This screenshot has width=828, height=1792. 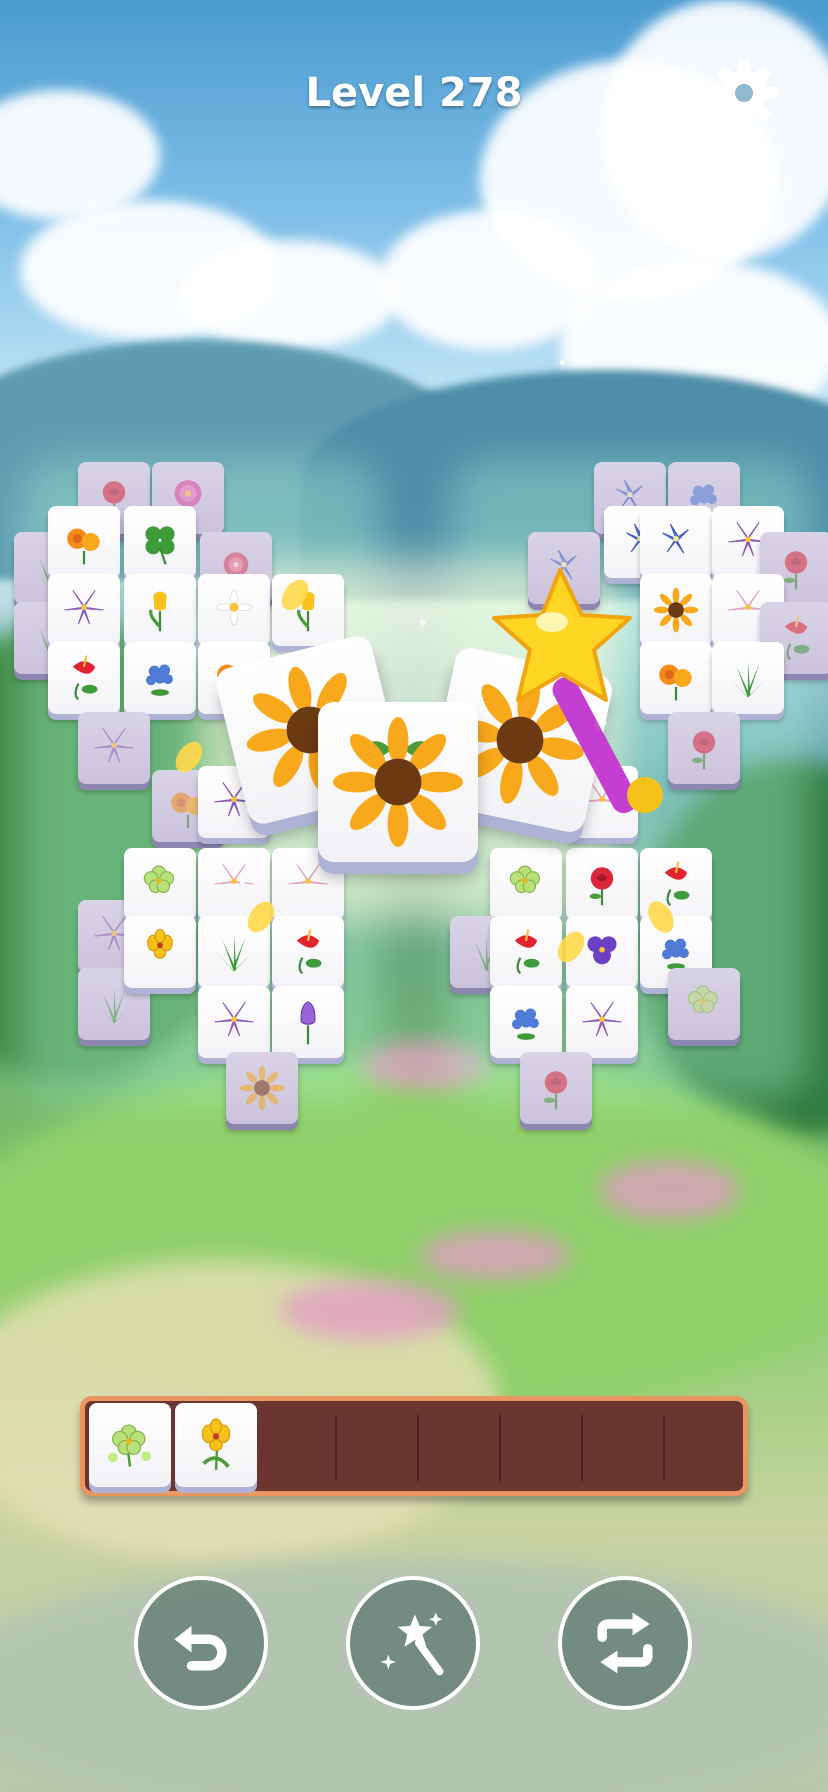 I want to click on shuffle-button, so click(x=625, y=1643).